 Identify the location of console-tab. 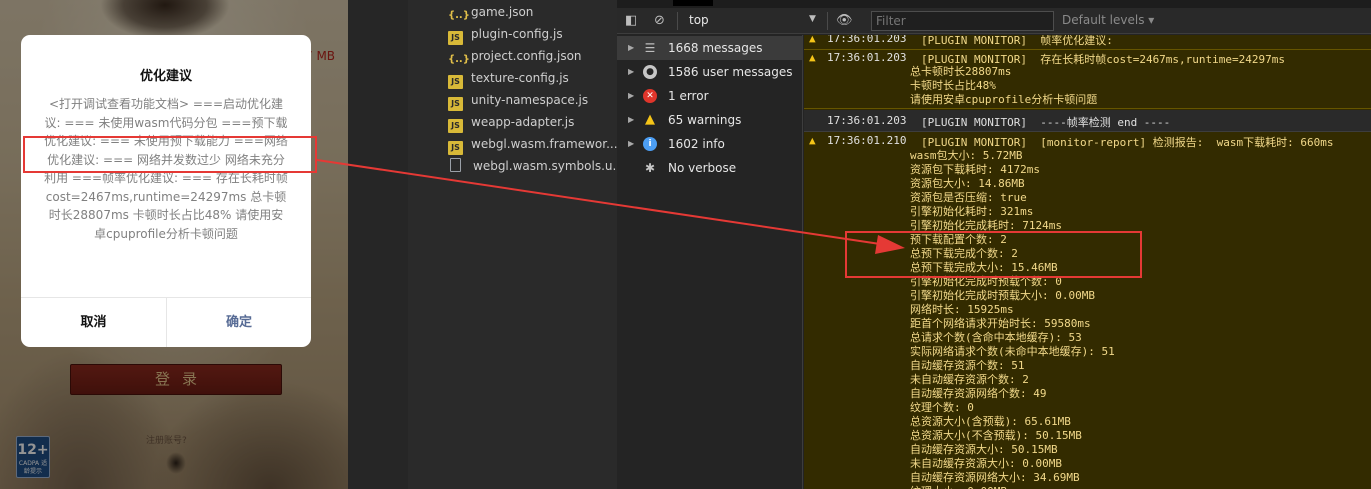
(693, 3).